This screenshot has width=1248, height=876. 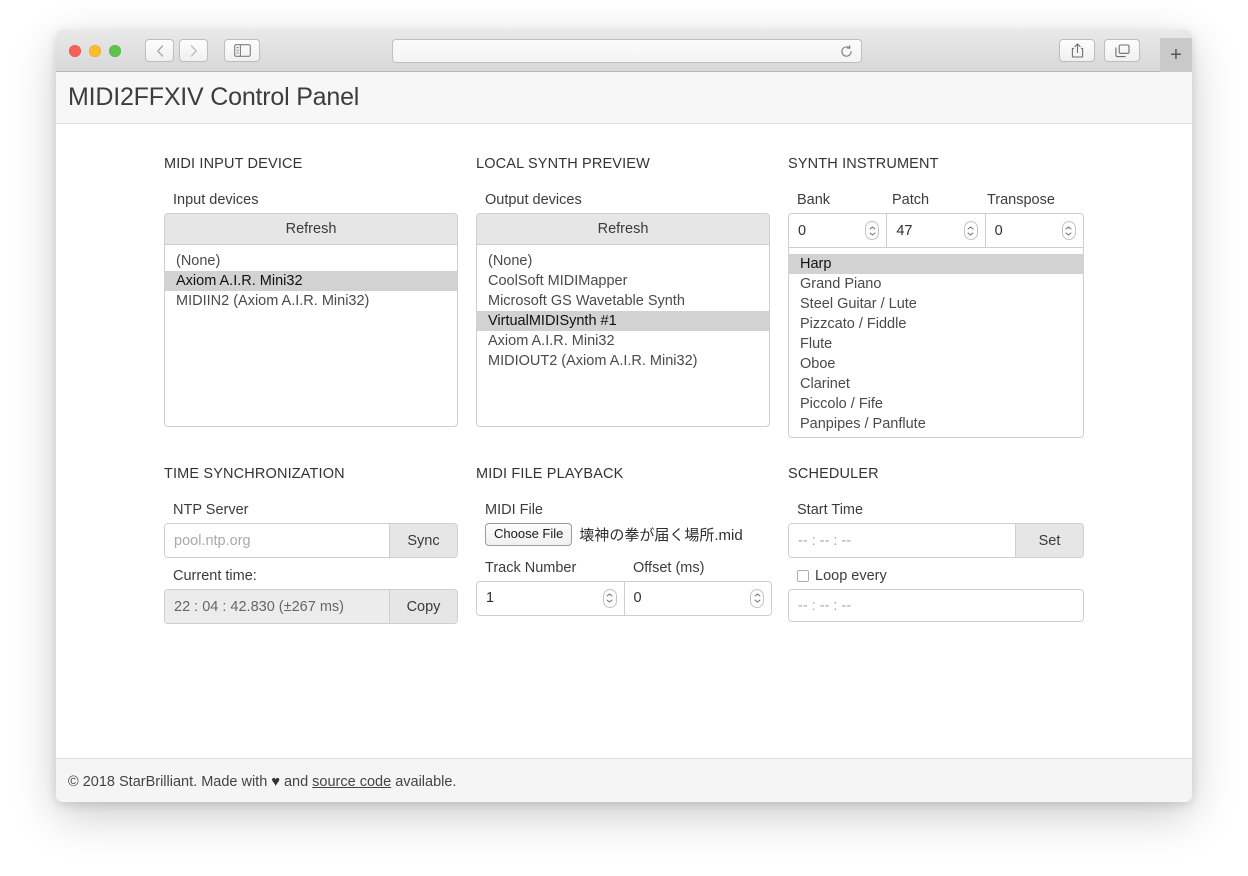 What do you see at coordinates (623, 301) in the screenshot?
I see `list-item: Microsoft GS Wavetable Synth` at bounding box center [623, 301].